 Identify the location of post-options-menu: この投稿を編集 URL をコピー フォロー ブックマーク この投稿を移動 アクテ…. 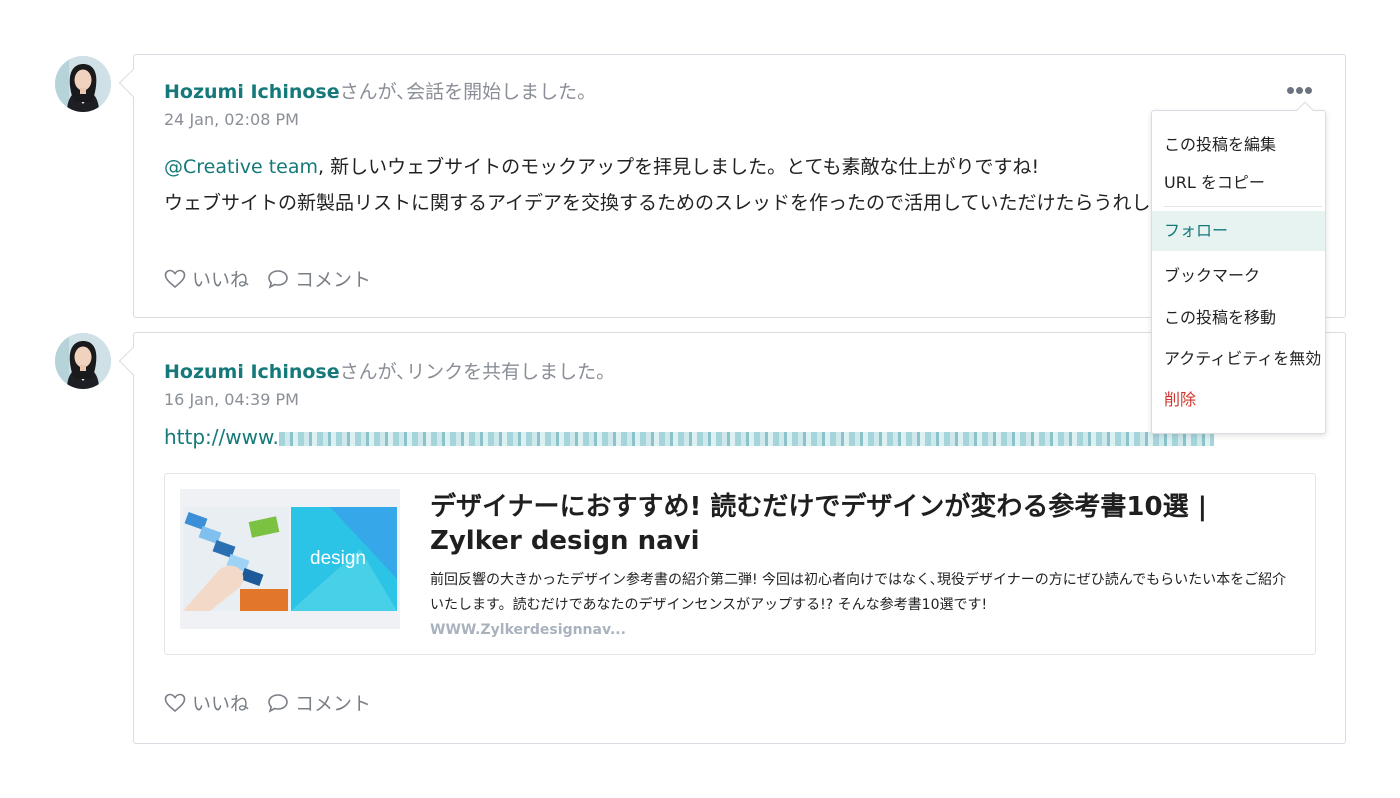
(1238, 267).